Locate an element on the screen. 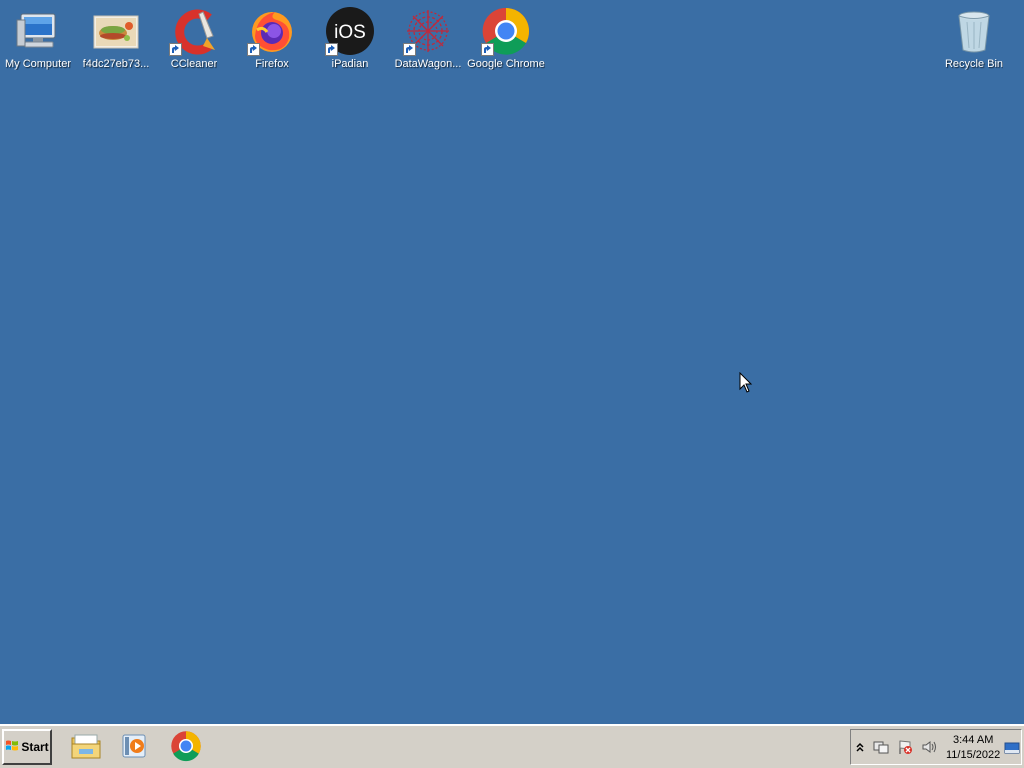  computer-icon is located at coordinates (38, 31).